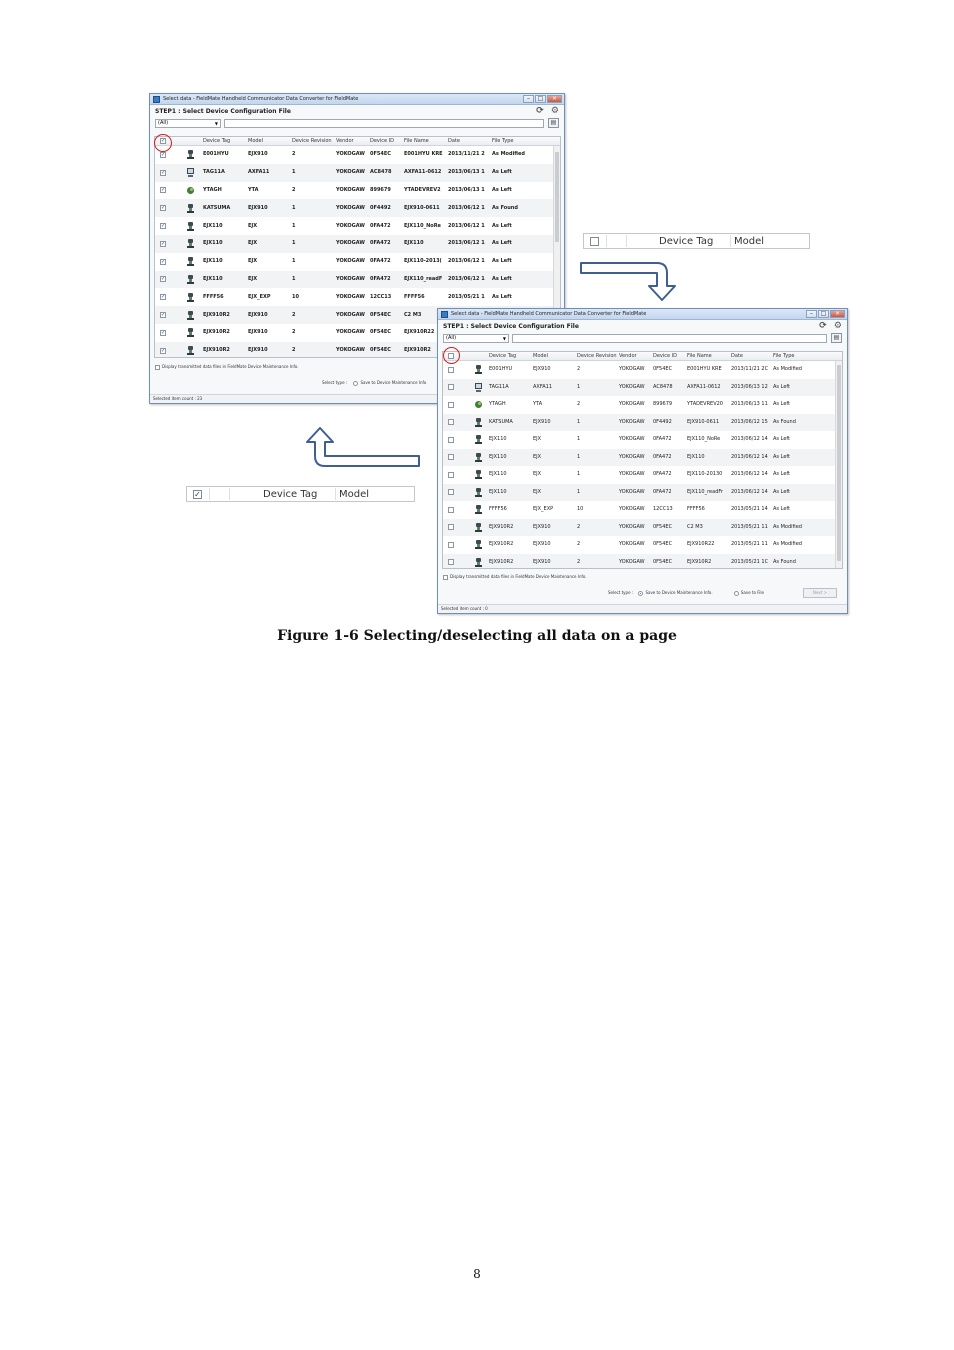 The height and width of the screenshot is (1350, 954). Describe the element at coordinates (820, 593) in the screenshot. I see `next-button: Next >` at that location.